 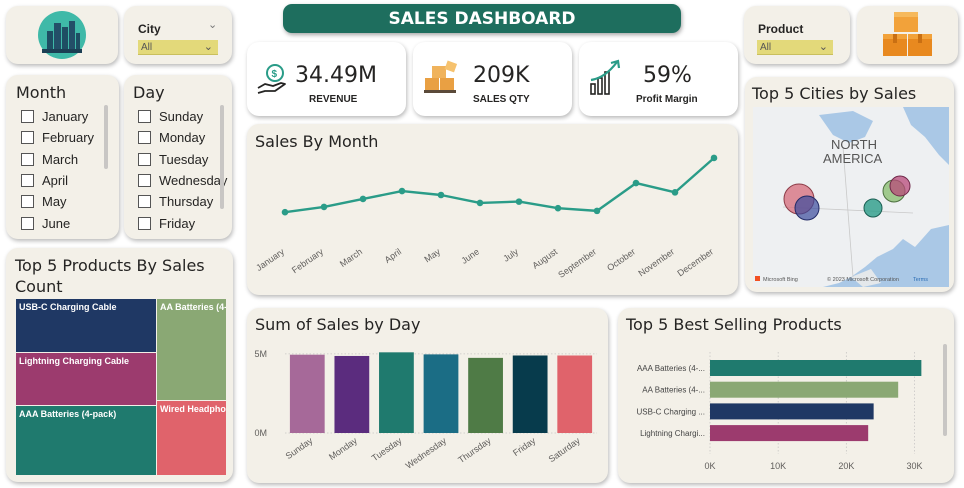 I want to click on x-tick-label: 20K, so click(x=846, y=466).